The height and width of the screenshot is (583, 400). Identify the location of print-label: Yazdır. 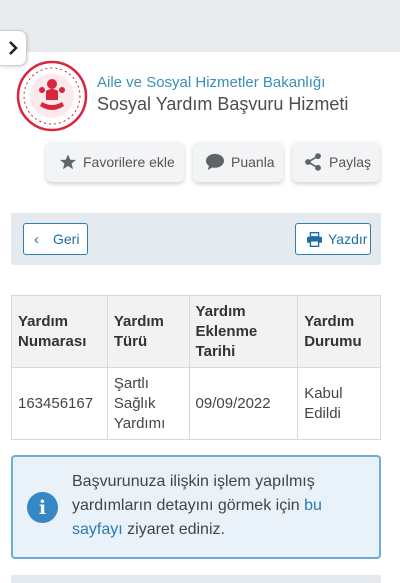
(348, 239).